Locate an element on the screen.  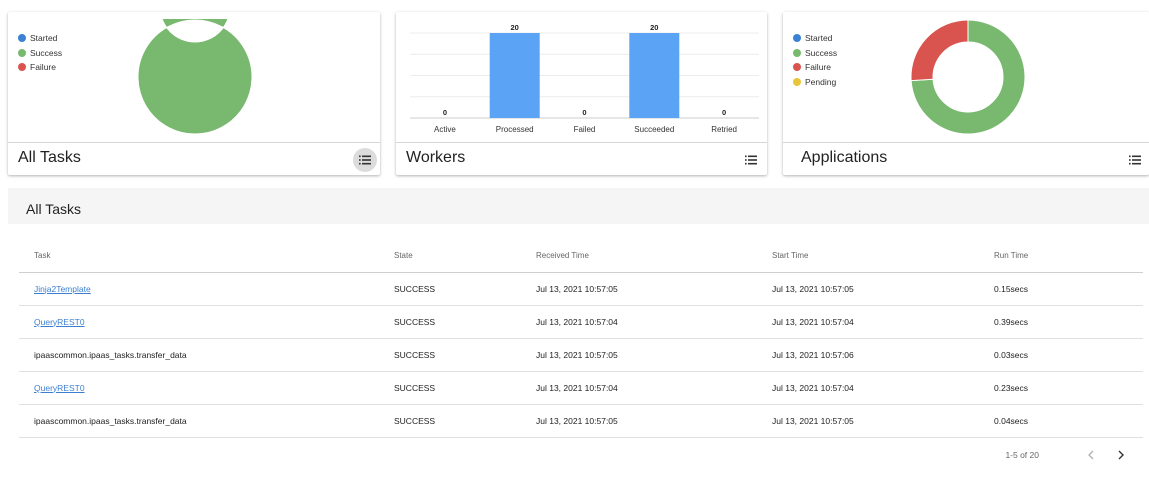
applications-legend: Started Success Failure Pending is located at coordinates (815, 60).